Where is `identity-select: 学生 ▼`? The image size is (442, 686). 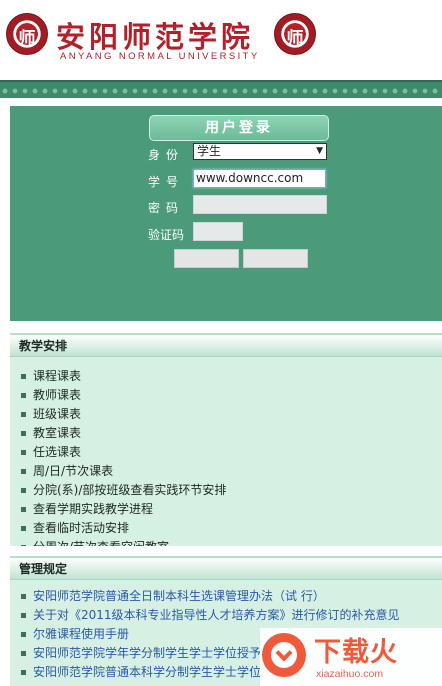
identity-select: 学生 ▼ is located at coordinates (260, 151).